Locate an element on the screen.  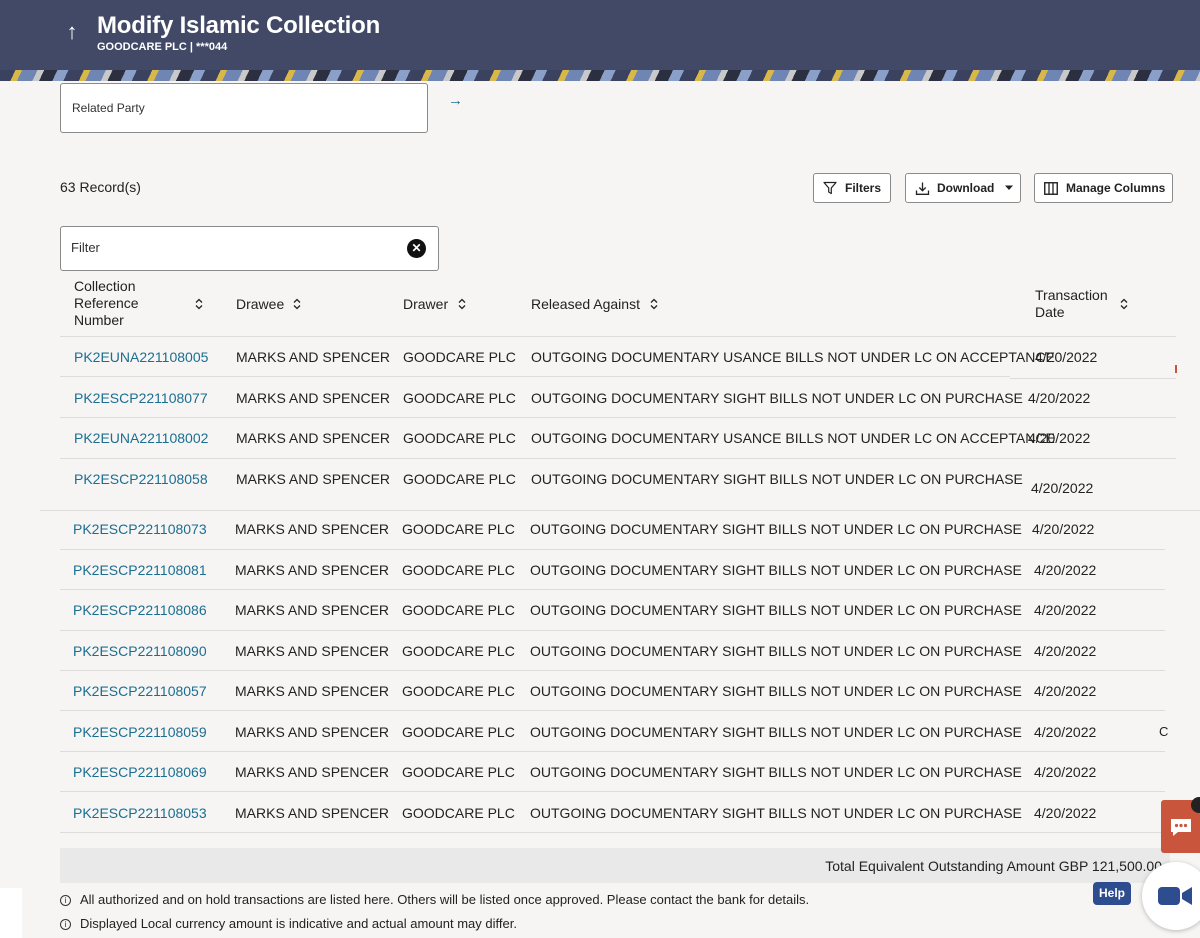
header-pattern-band is located at coordinates (600, 75).